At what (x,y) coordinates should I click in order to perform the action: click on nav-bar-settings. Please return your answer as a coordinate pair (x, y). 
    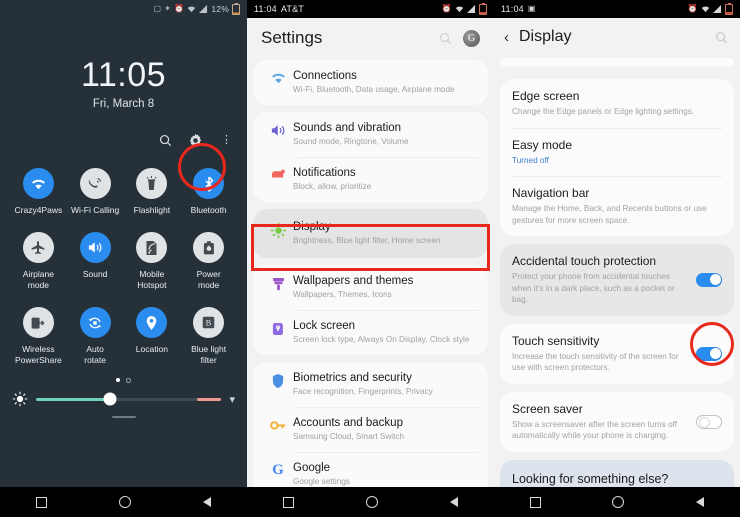
    Looking at the image, I should click on (370, 502).